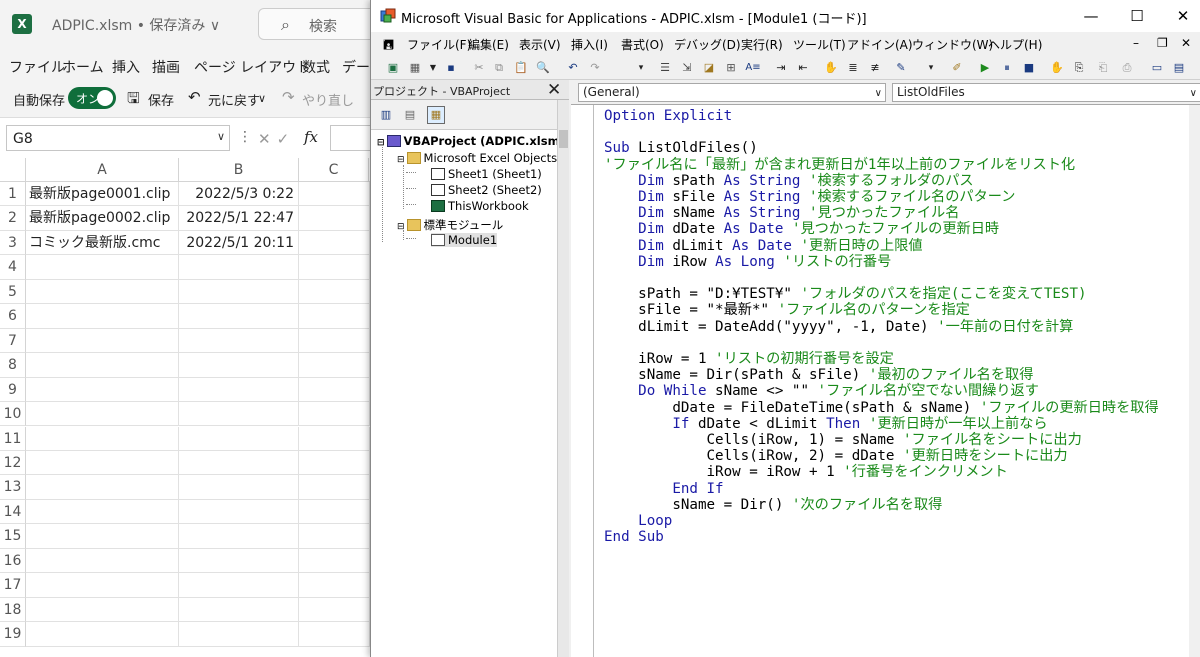  I want to click on row-header: 18, so click(13, 610).